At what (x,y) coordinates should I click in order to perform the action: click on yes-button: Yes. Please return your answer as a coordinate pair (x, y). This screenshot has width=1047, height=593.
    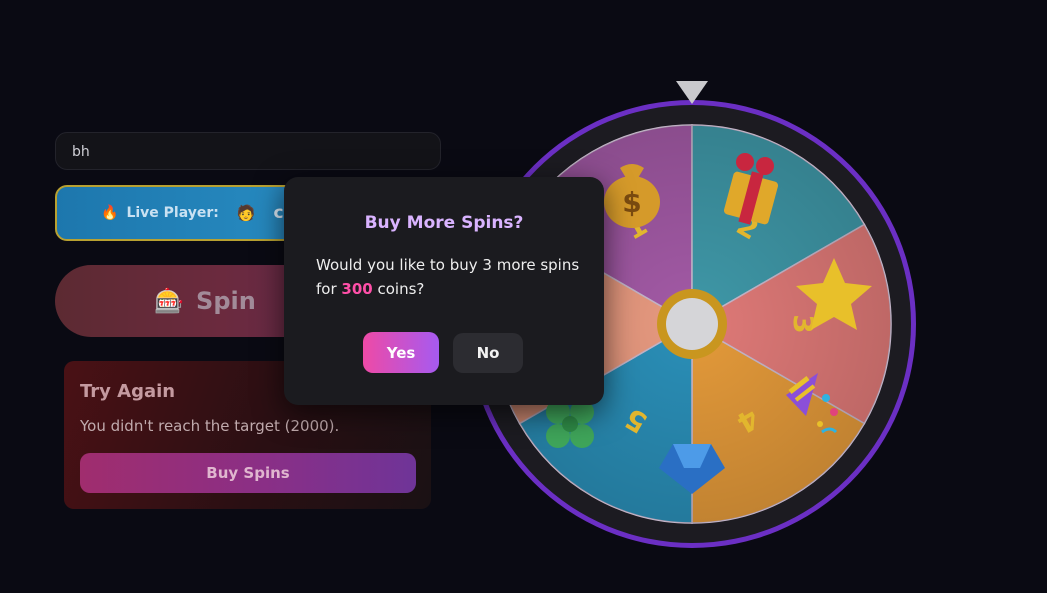
    Looking at the image, I should click on (401, 352).